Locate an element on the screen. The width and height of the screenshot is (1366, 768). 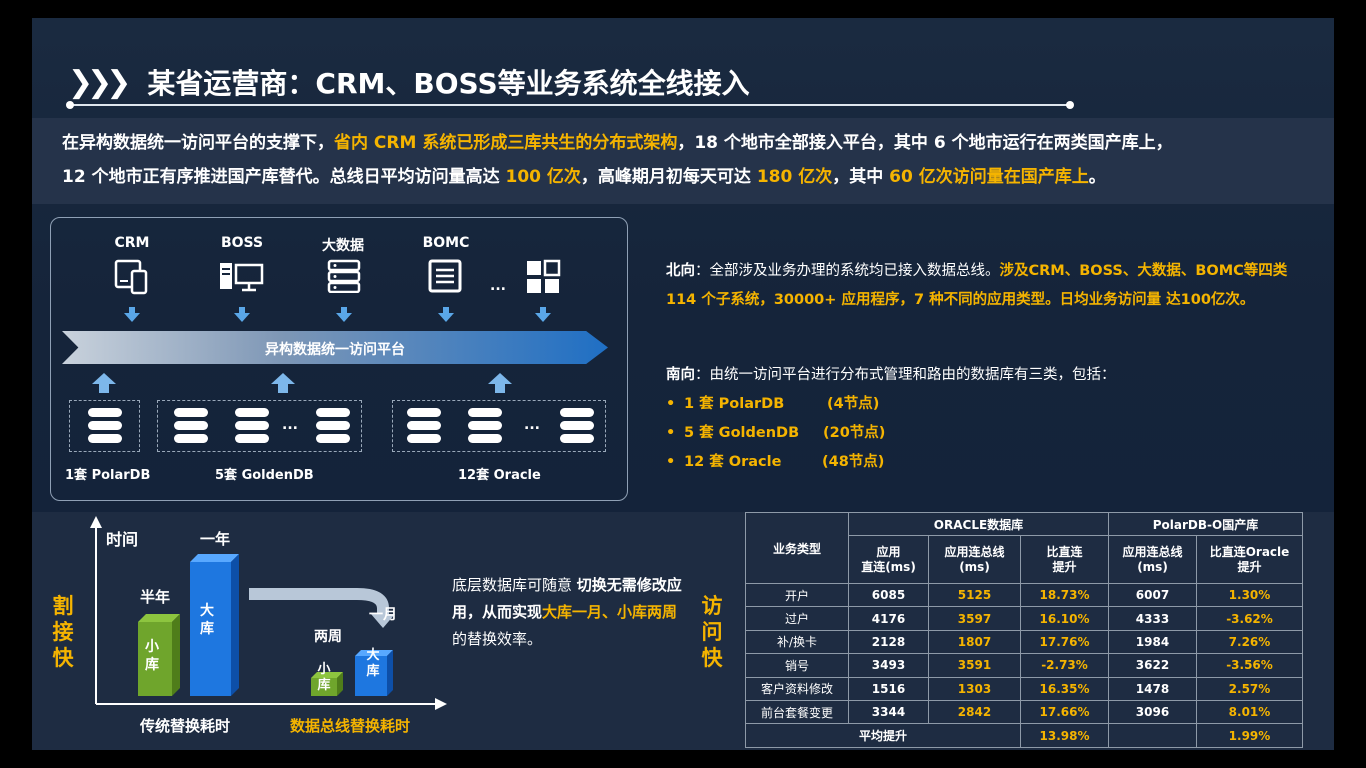
north-label: 北向 is located at coordinates (680, 271).